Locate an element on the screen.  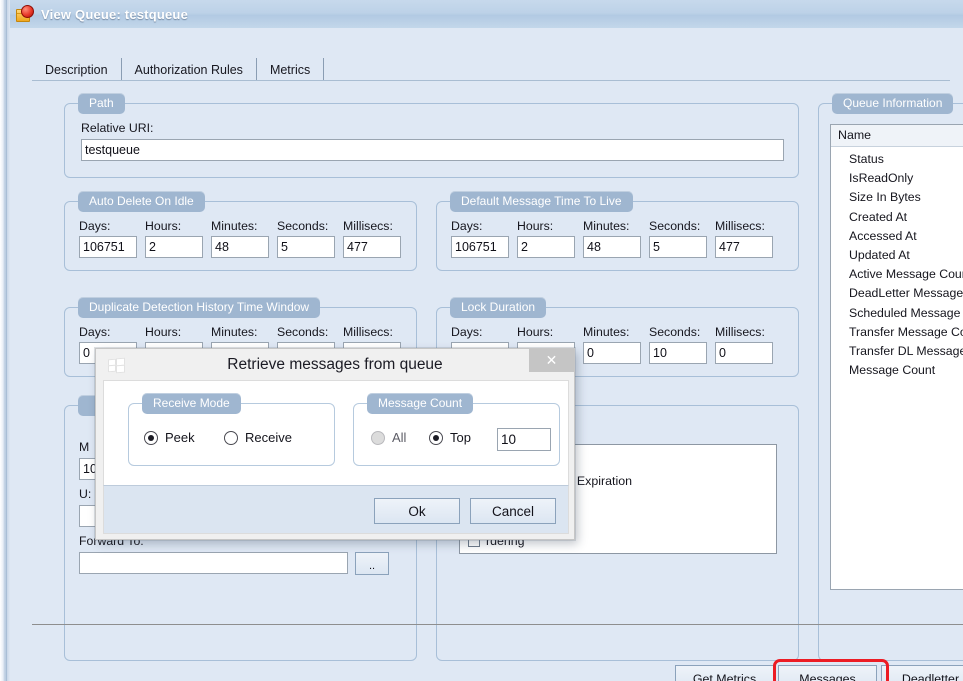
list-item: Scheduled Message ( is located at coordinates (906, 313).